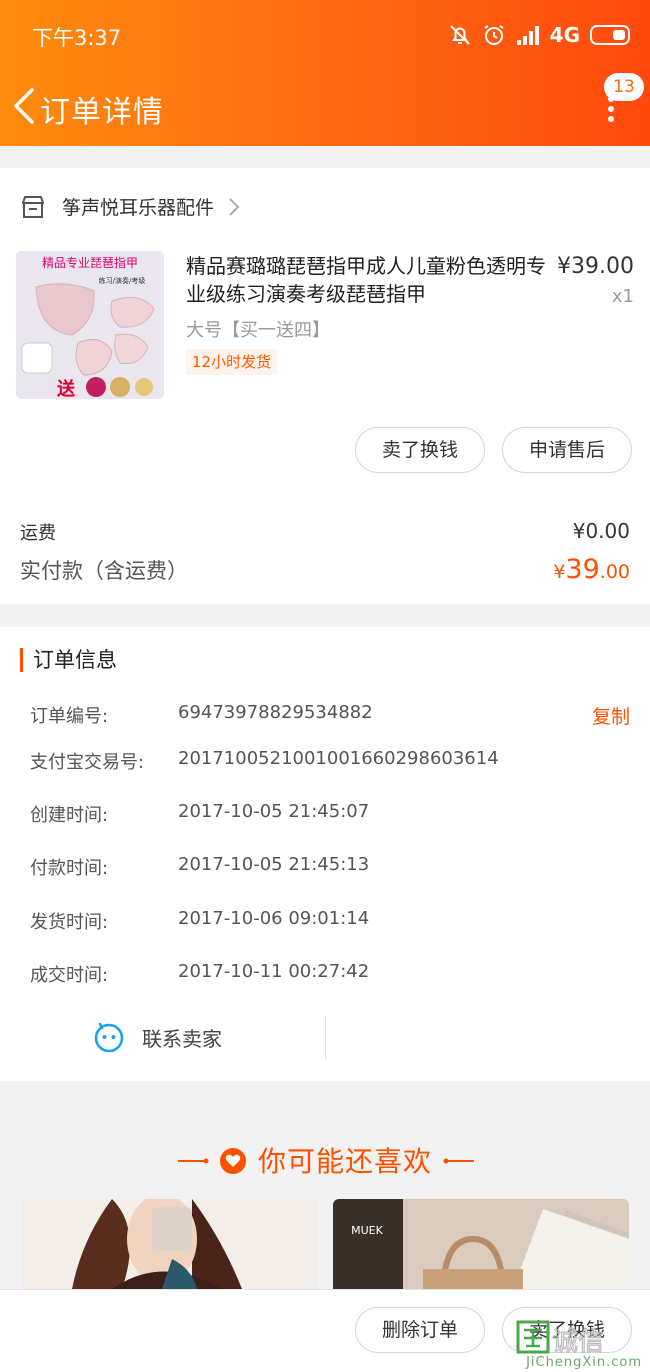  I want to click on status-bar: 下午3:37 4G, so click(325, 35).